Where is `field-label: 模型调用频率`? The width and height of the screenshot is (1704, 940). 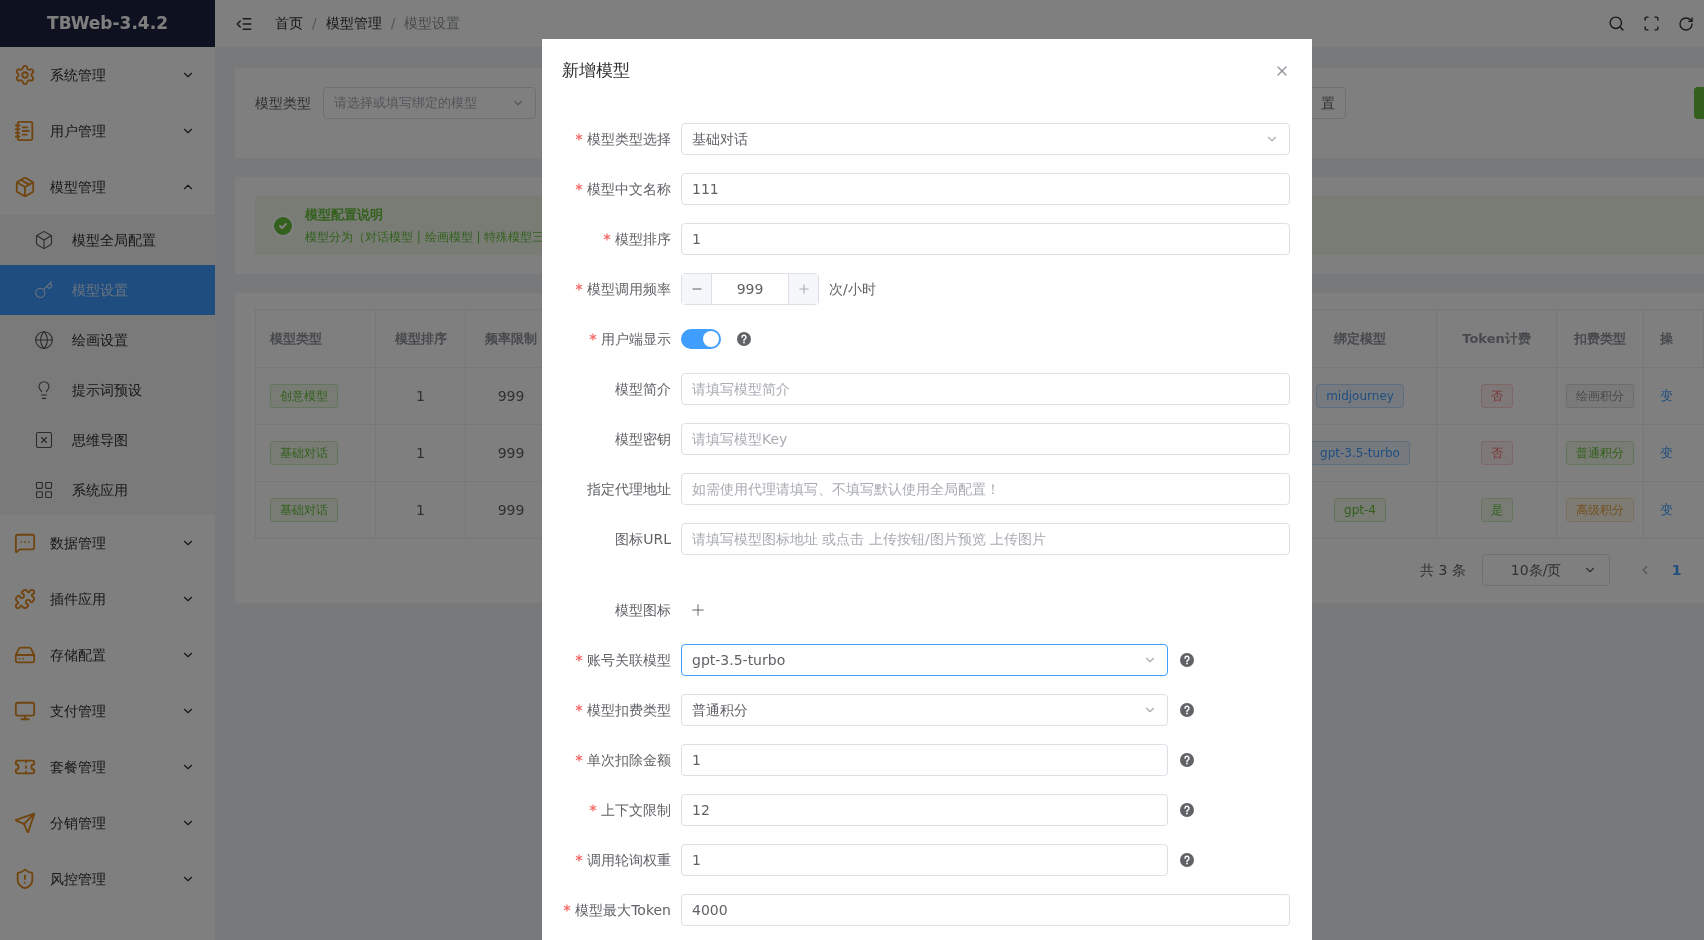 field-label: 模型调用频率 is located at coordinates (629, 289).